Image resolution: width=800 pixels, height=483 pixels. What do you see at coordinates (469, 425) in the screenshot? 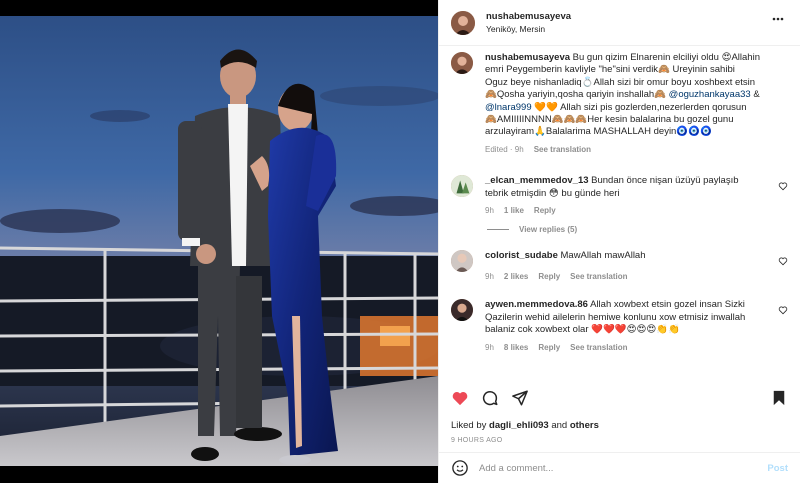
I see `liked-by-prefix: Liked by` at bounding box center [469, 425].